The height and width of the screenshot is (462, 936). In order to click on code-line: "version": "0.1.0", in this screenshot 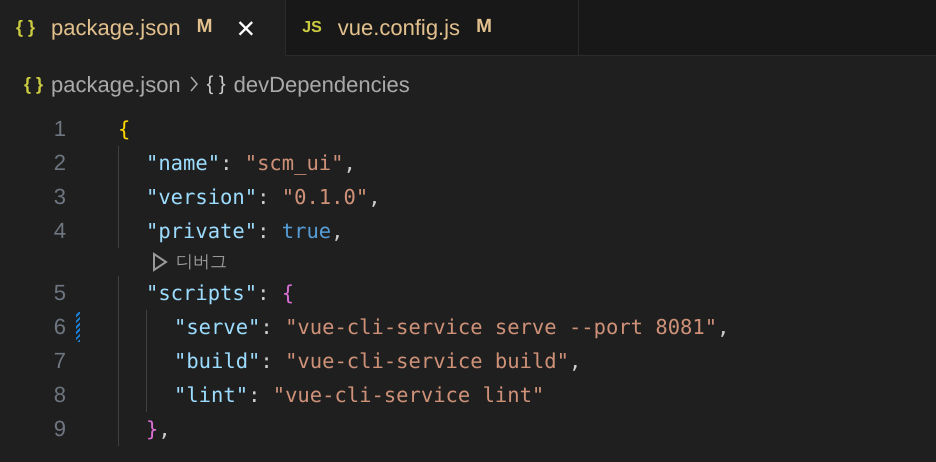, I will do `click(263, 197)`.